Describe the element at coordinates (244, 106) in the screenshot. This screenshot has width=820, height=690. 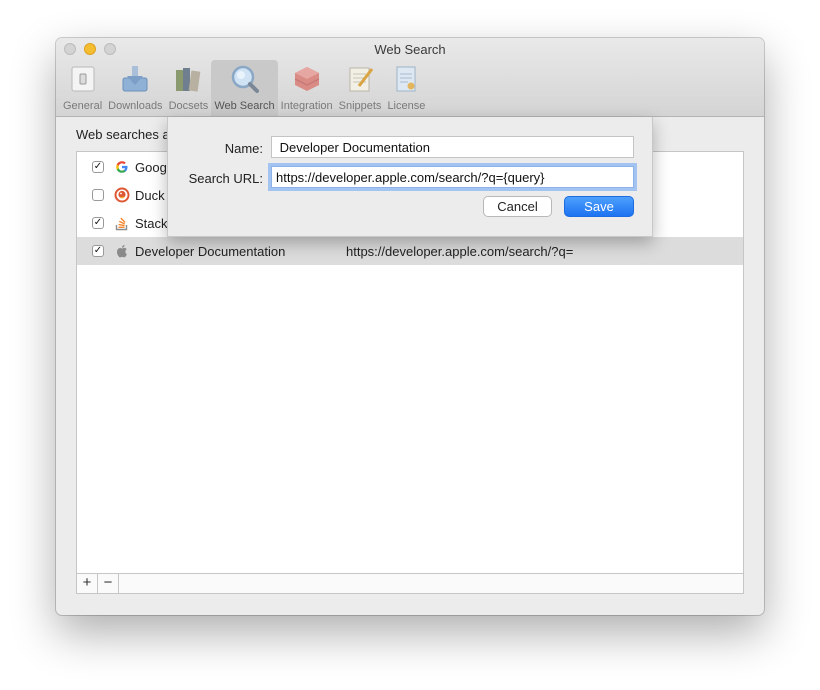
I see `tab-web-search-label: Web Search` at that location.